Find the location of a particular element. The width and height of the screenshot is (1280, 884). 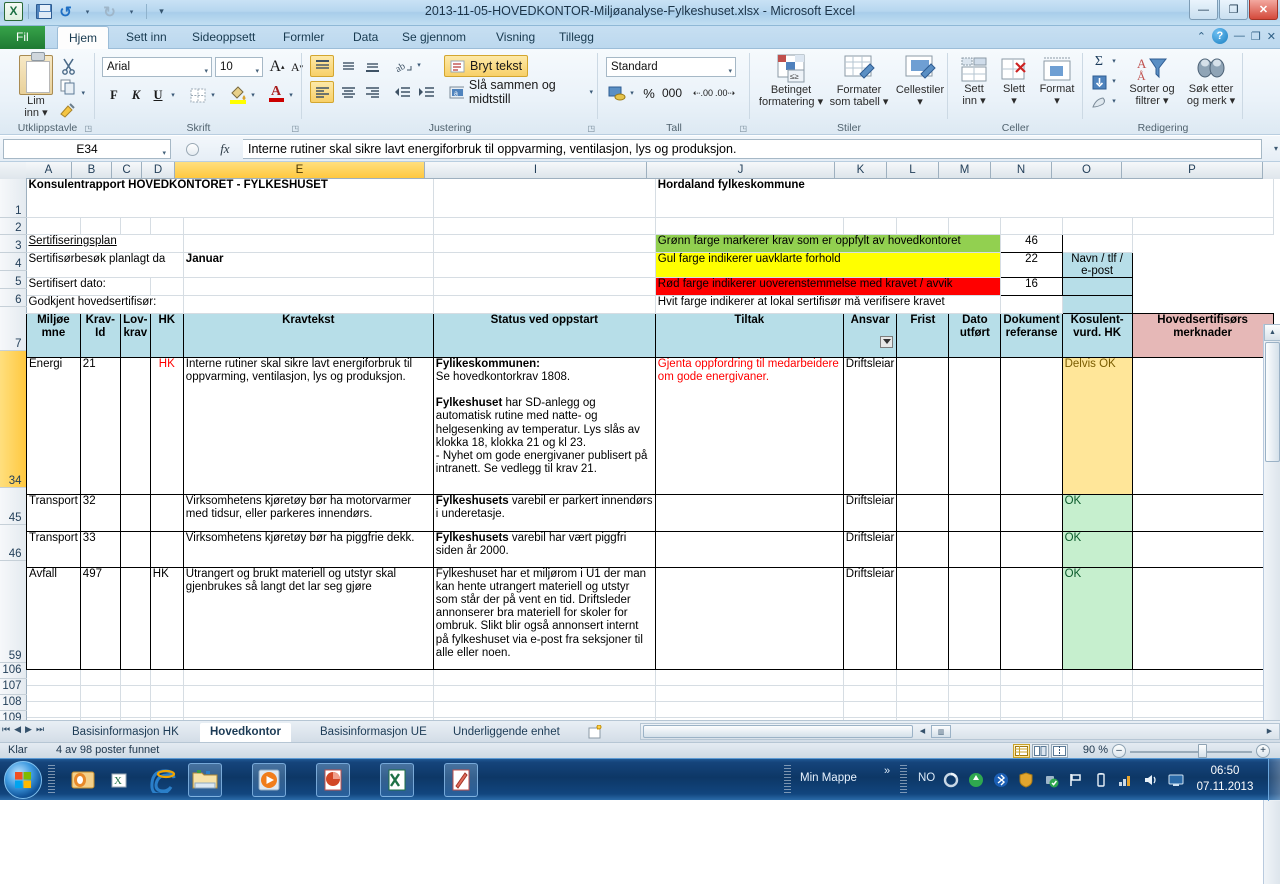

alignment-dialog-launcher: ◳ is located at coordinates (591, 128).